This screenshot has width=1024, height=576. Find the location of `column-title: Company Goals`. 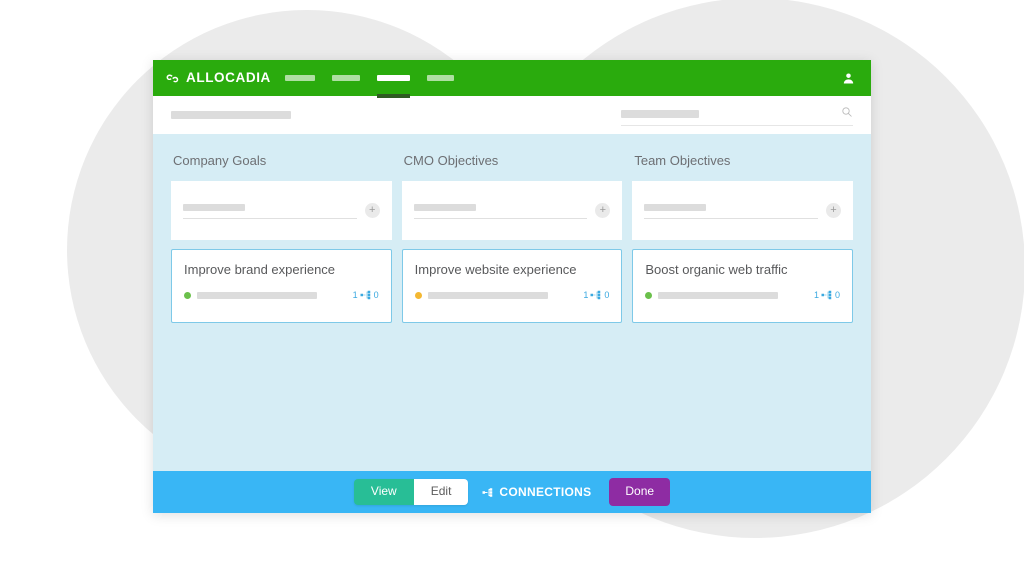

column-title: Company Goals is located at coordinates (220, 160).